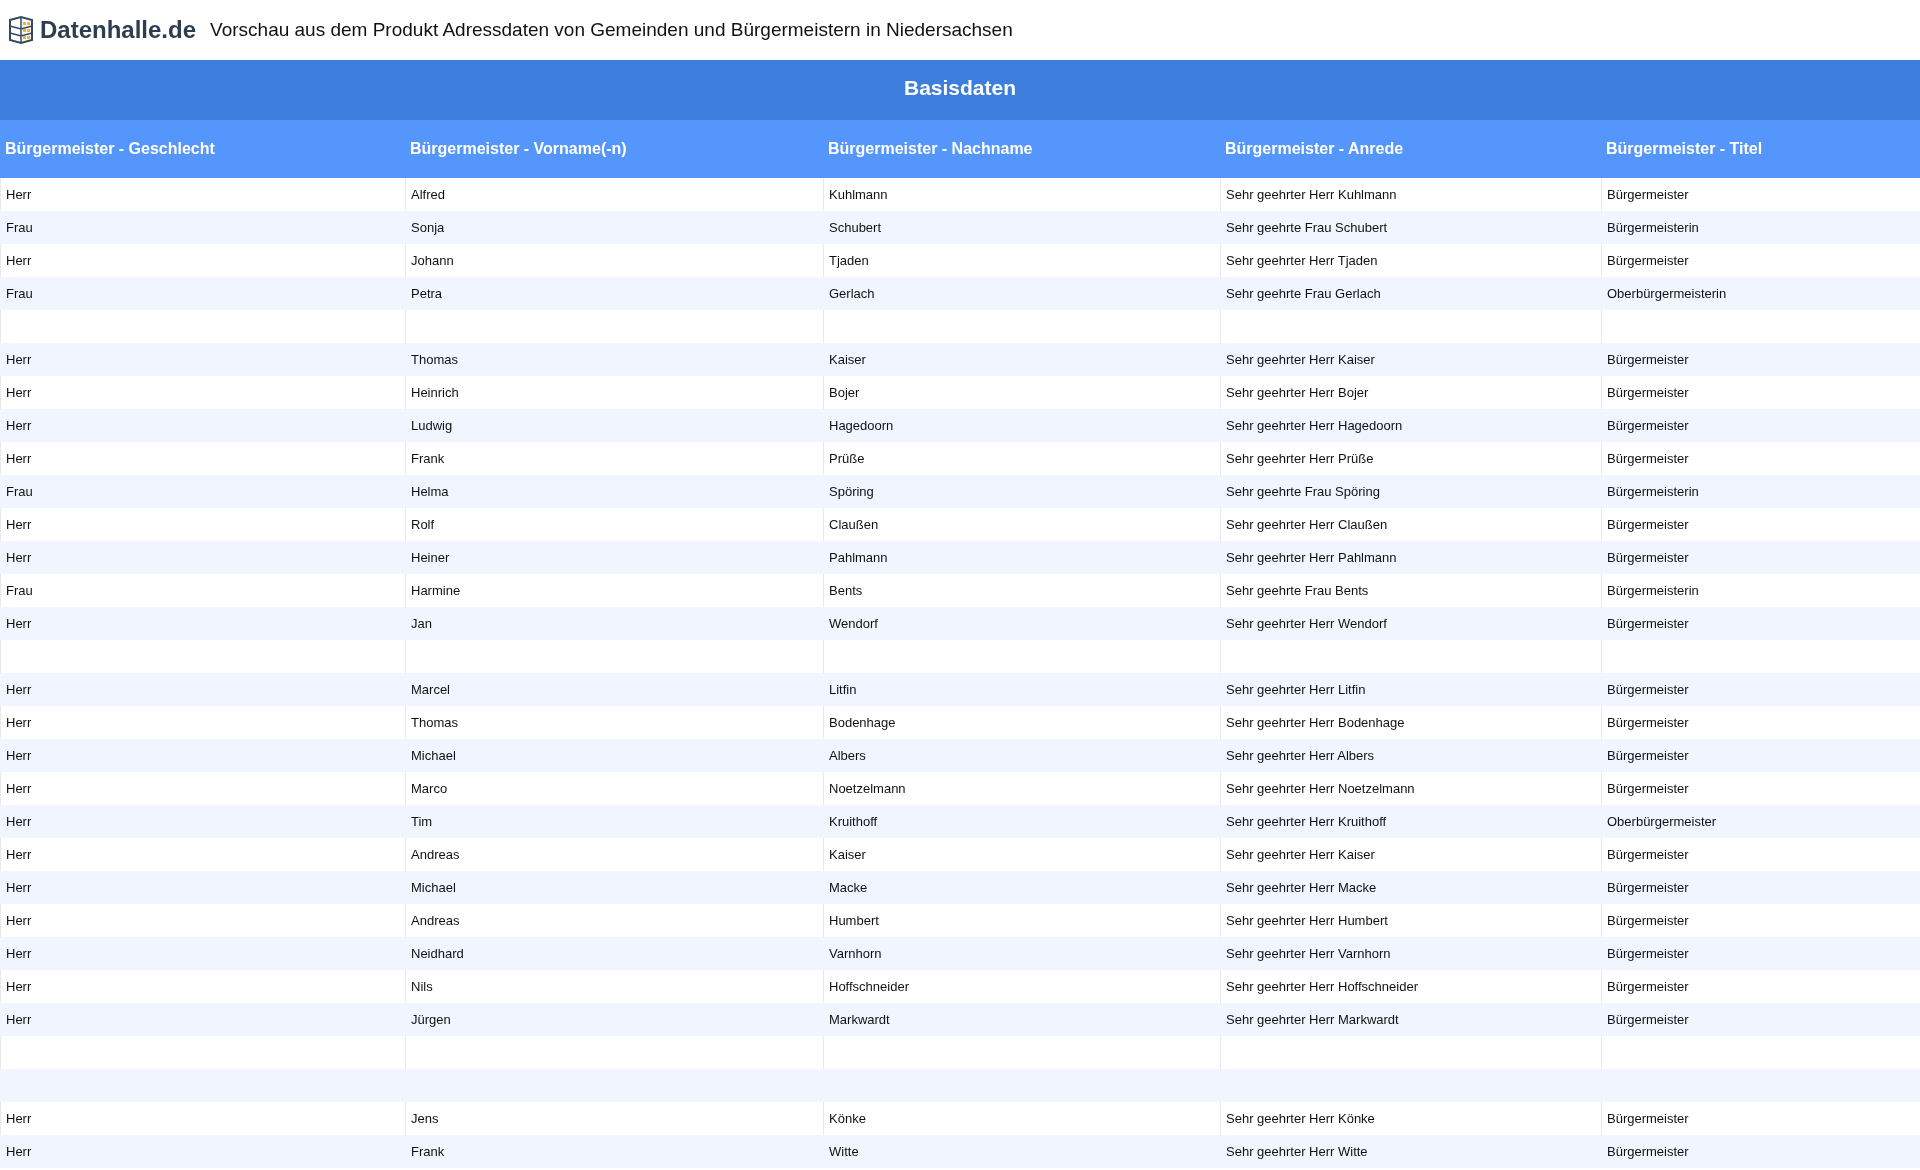 This screenshot has width=1920, height=1170. I want to click on logo-text: Datenhalle.de, so click(118, 30).